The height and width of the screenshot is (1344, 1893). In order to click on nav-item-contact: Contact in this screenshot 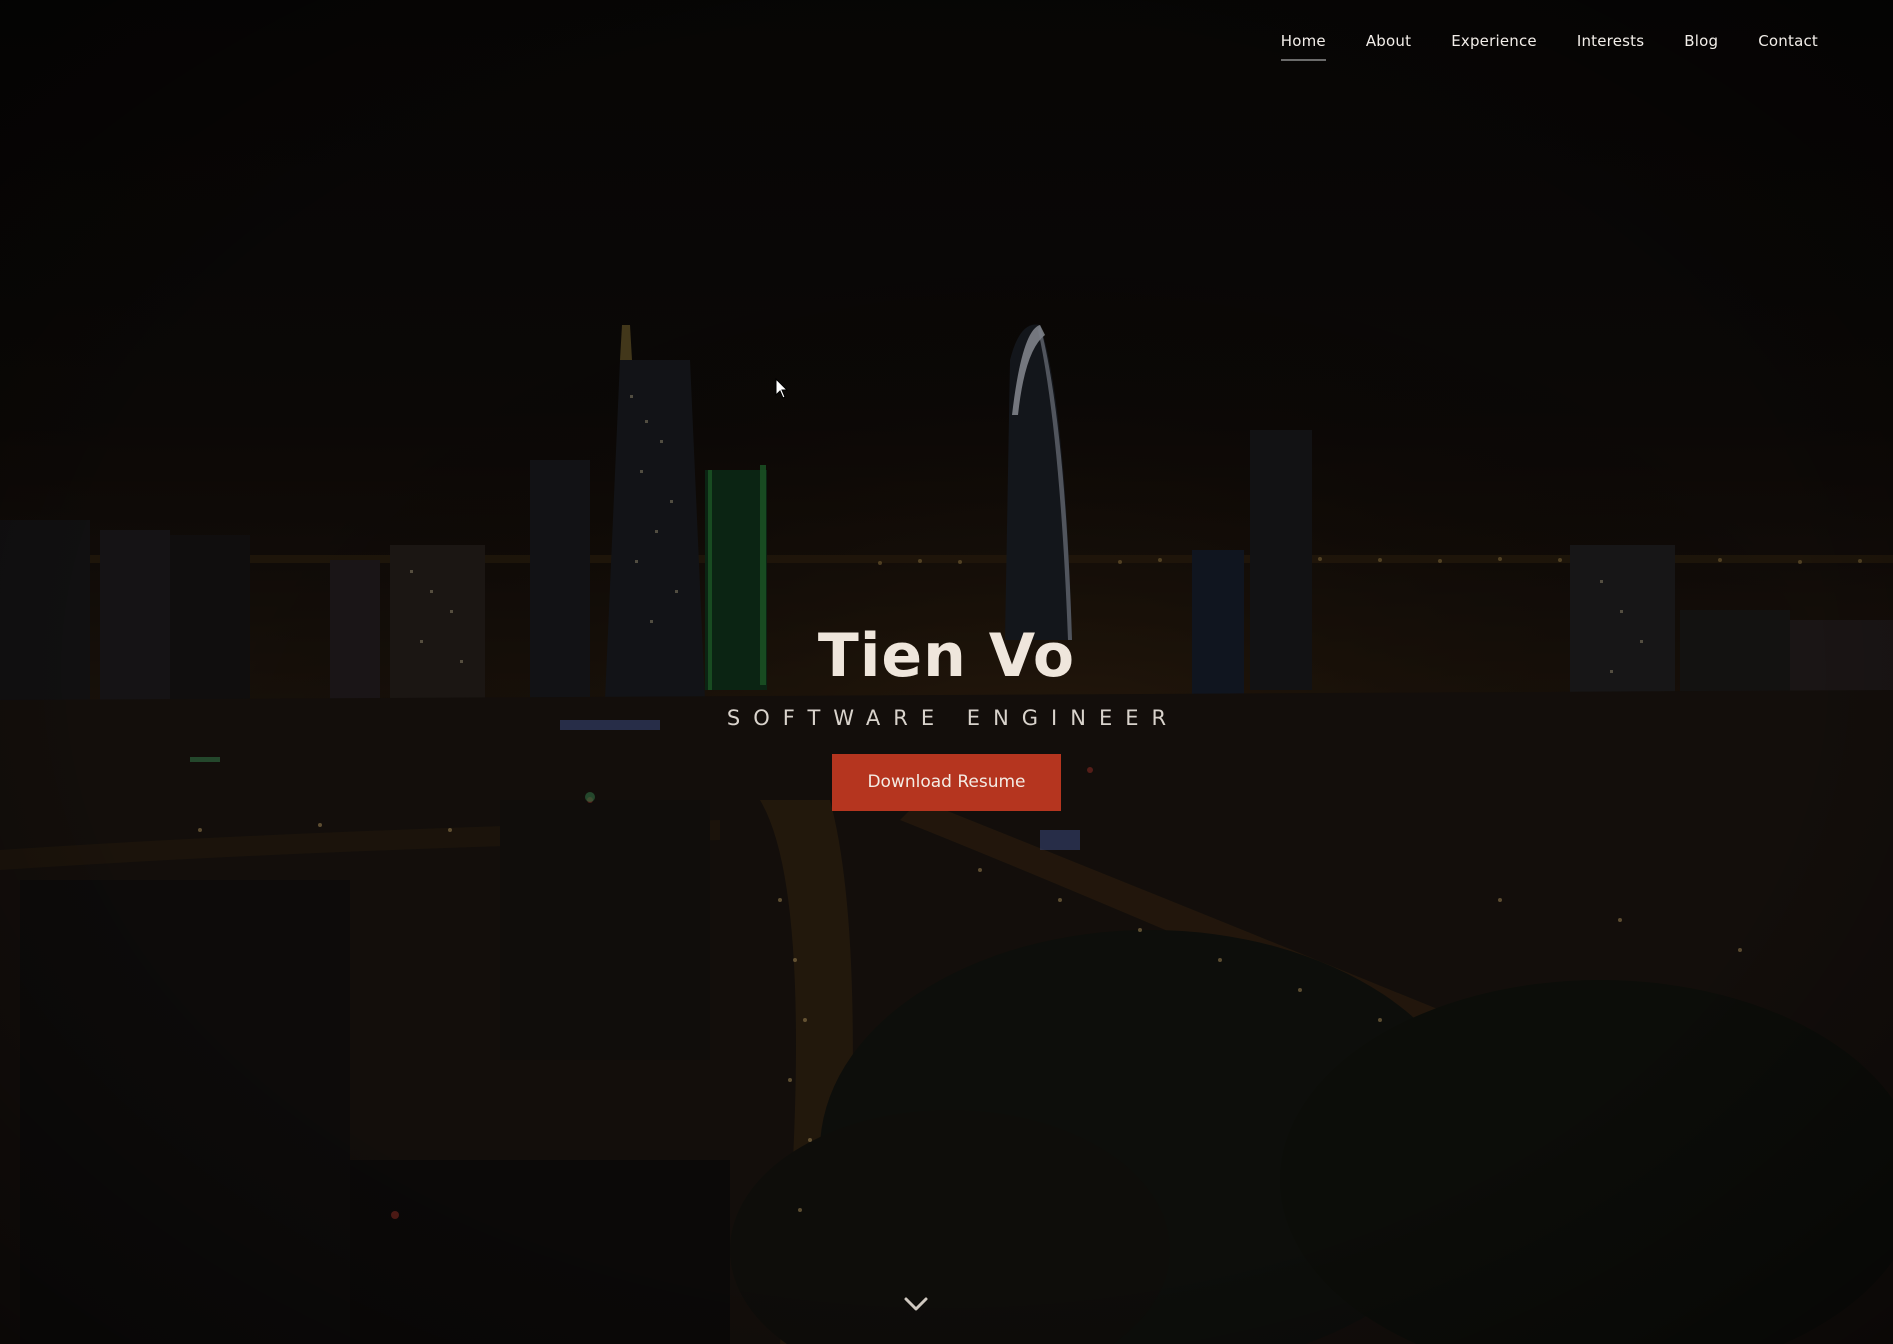, I will do `click(1788, 45)`.